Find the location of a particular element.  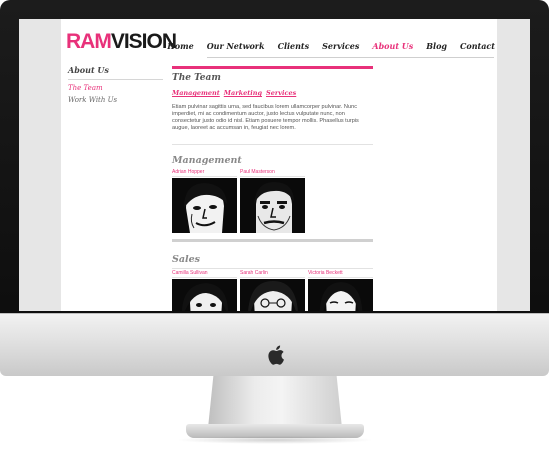

nav-divider is located at coordinates (350, 57).